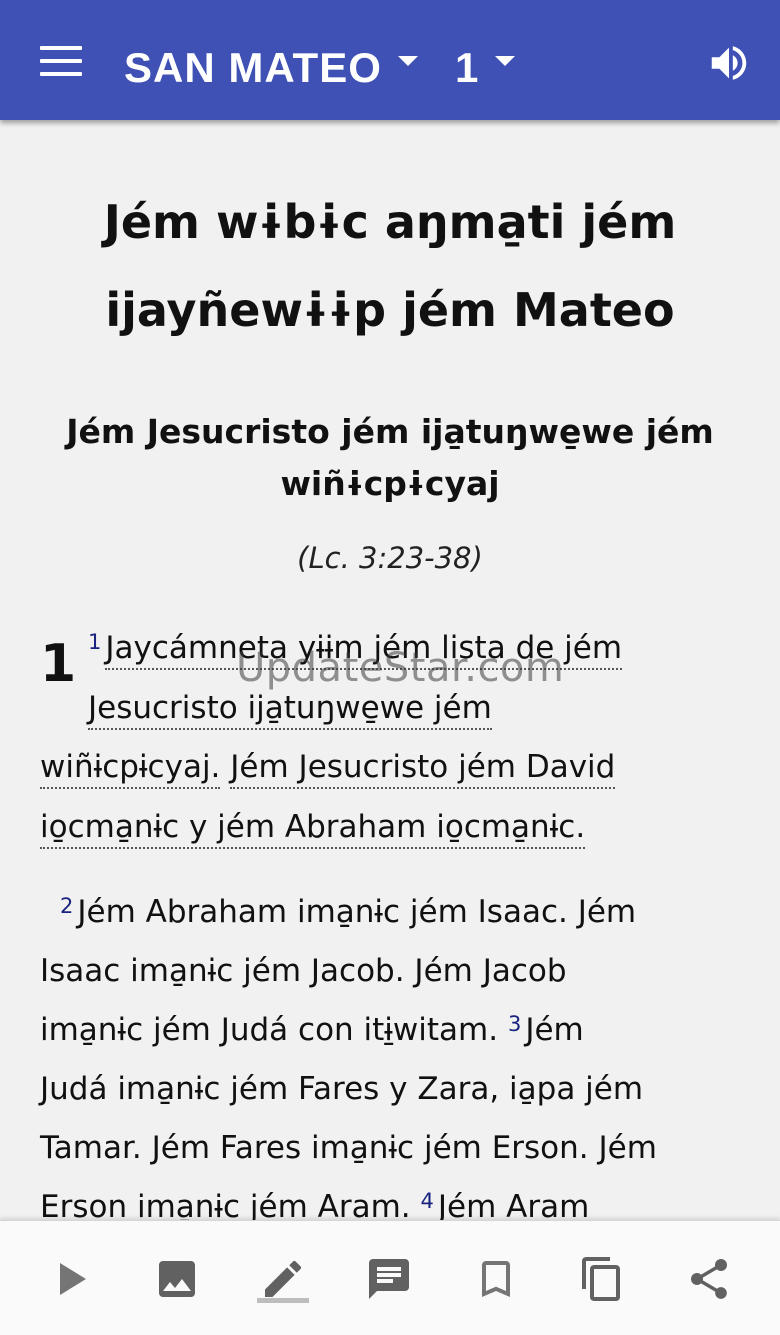 Image resolution: width=780 pixels, height=1335 pixels. I want to click on verse-text: Jesucristo ija̱tuŋwe̱we jém, so click(290, 710).